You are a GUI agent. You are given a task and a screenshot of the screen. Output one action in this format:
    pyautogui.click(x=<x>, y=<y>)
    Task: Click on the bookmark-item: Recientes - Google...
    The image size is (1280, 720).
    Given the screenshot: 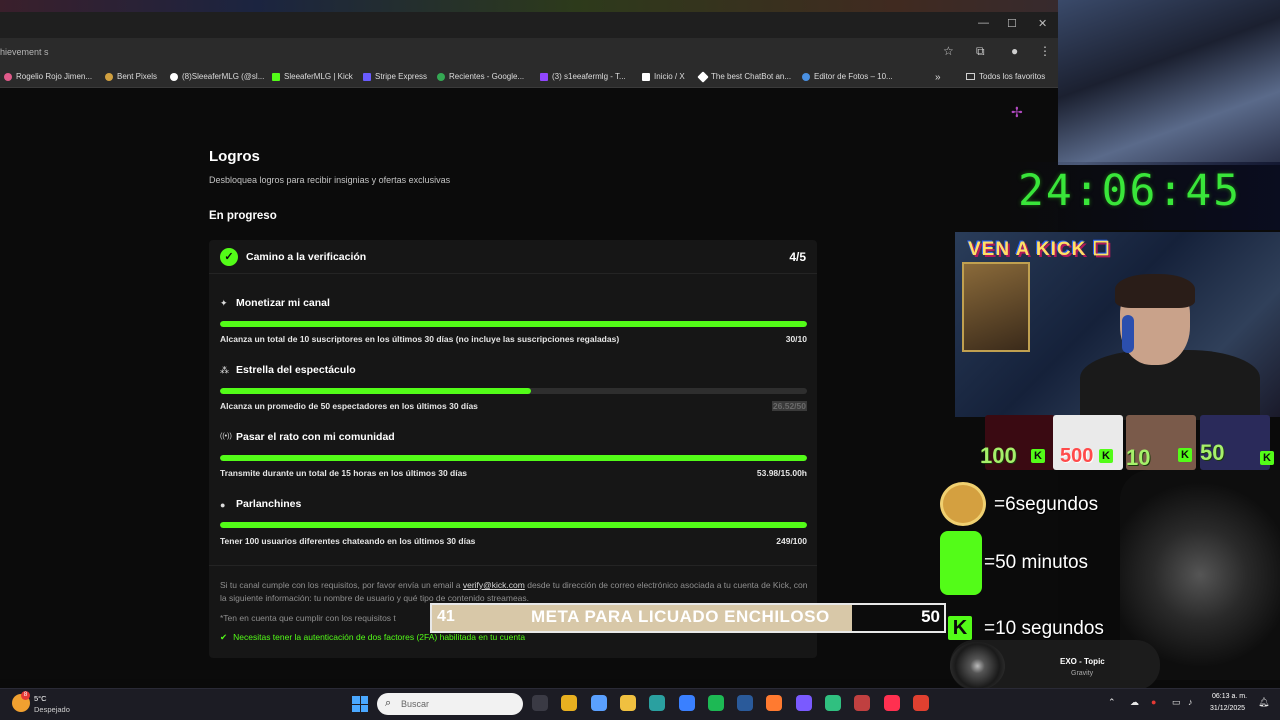 What is the action you would take?
    pyautogui.click(x=480, y=76)
    